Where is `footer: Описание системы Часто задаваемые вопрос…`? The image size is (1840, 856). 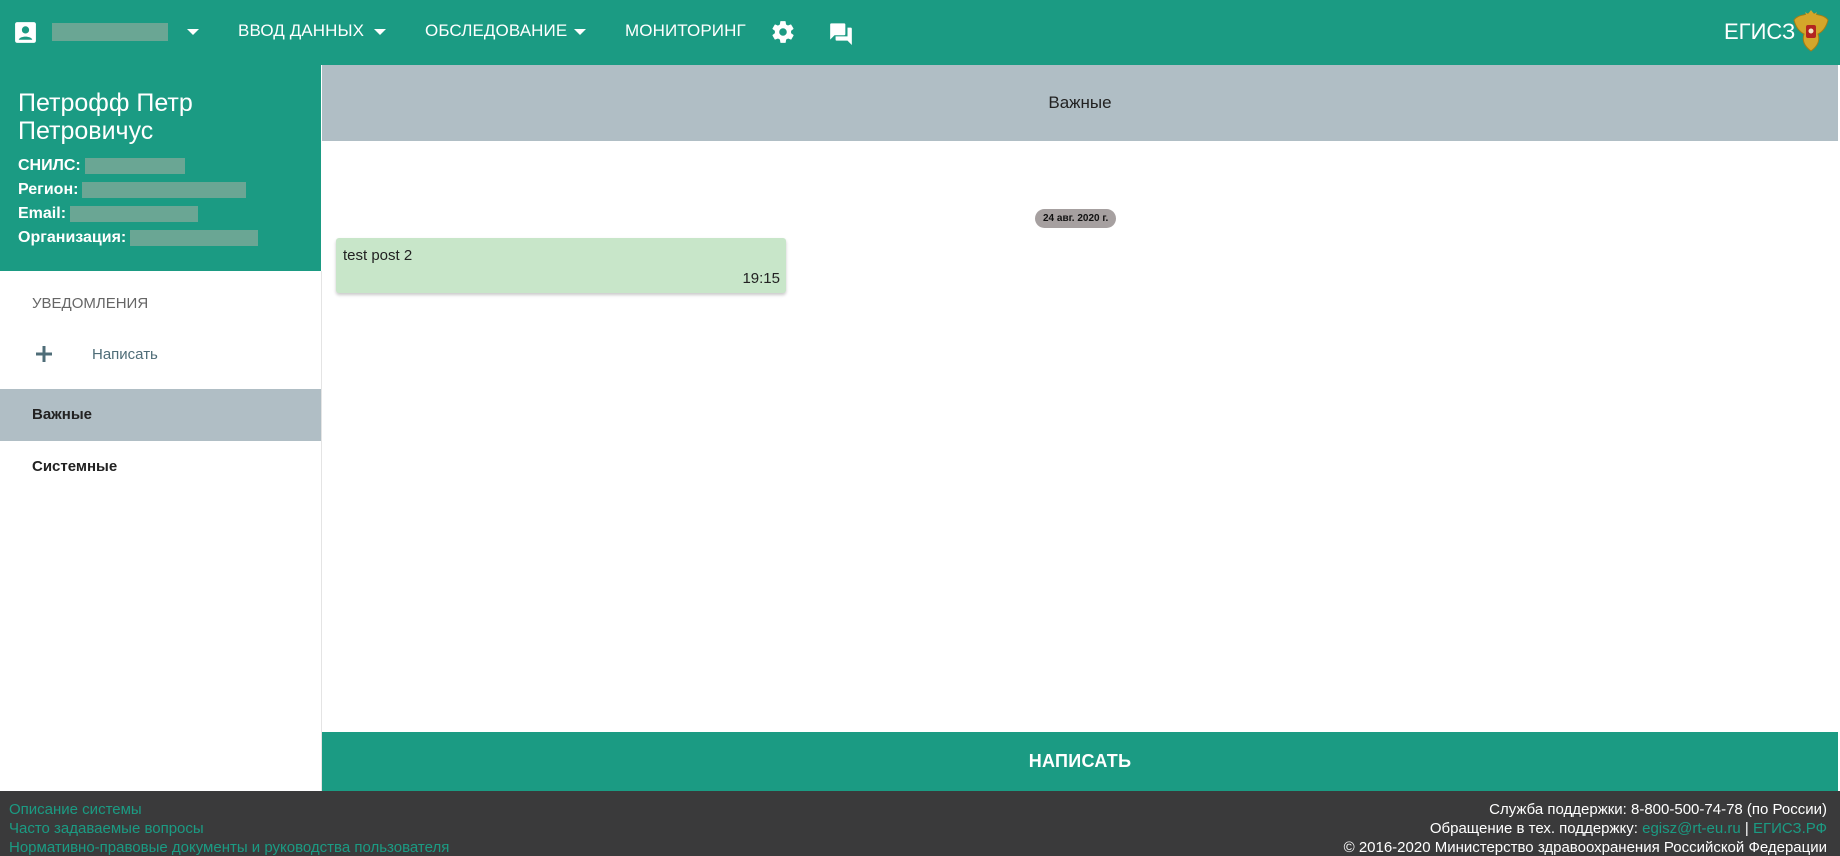
footer: Описание системы Часто задаваемые вопрос… is located at coordinates (920, 823).